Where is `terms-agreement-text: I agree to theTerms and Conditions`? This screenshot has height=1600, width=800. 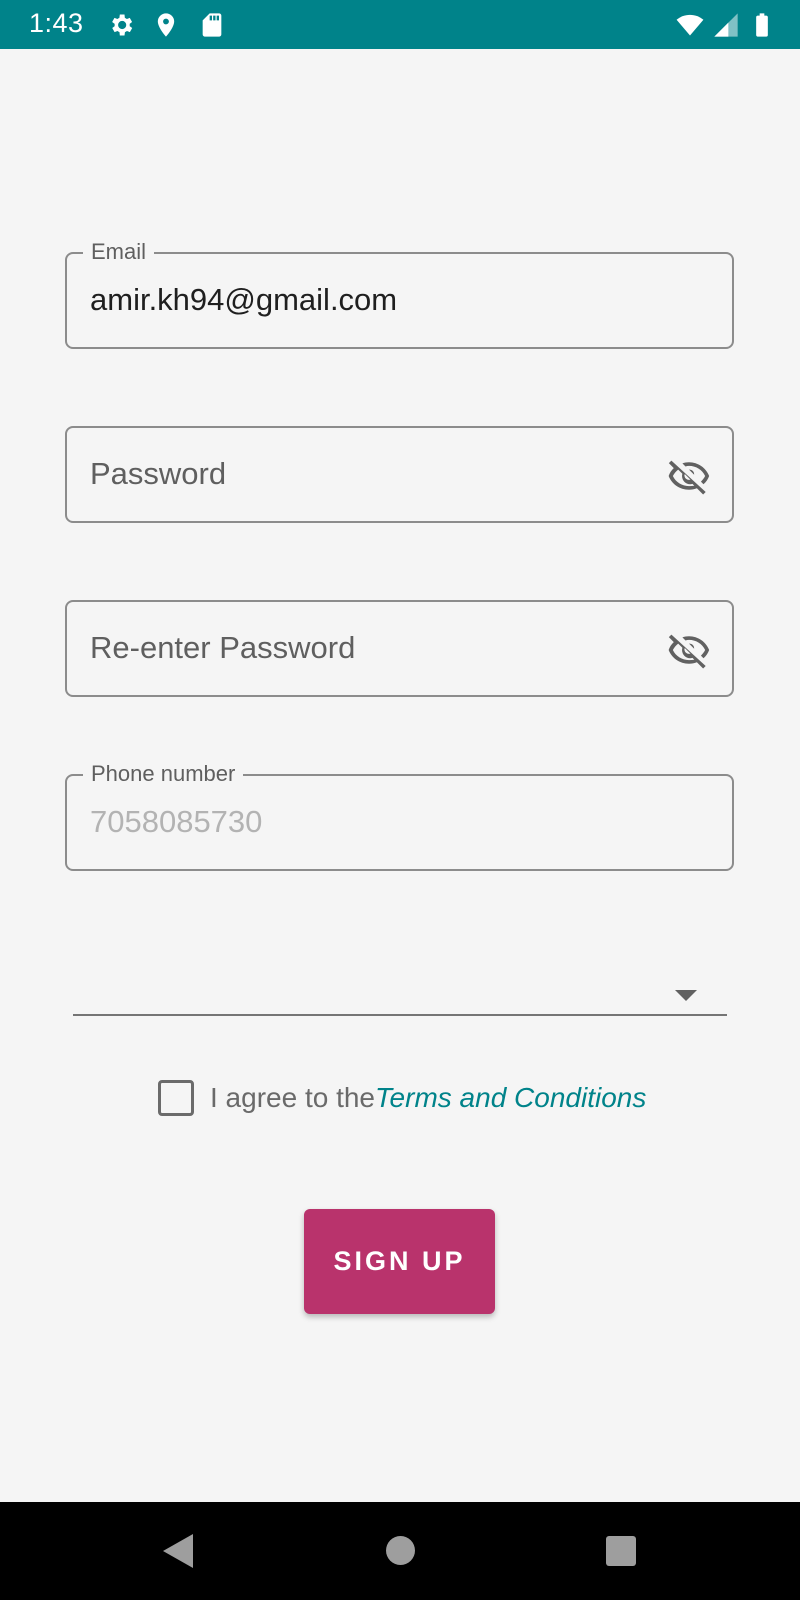
terms-agreement-text: I agree to theTerms and Conditions is located at coordinates (428, 1098).